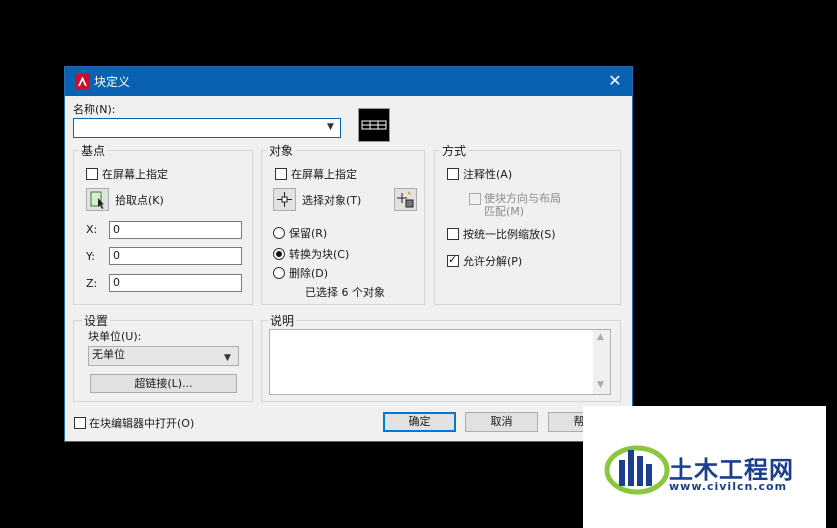 This screenshot has height=528, width=837. What do you see at coordinates (279, 233) in the screenshot?
I see `retain-radio` at bounding box center [279, 233].